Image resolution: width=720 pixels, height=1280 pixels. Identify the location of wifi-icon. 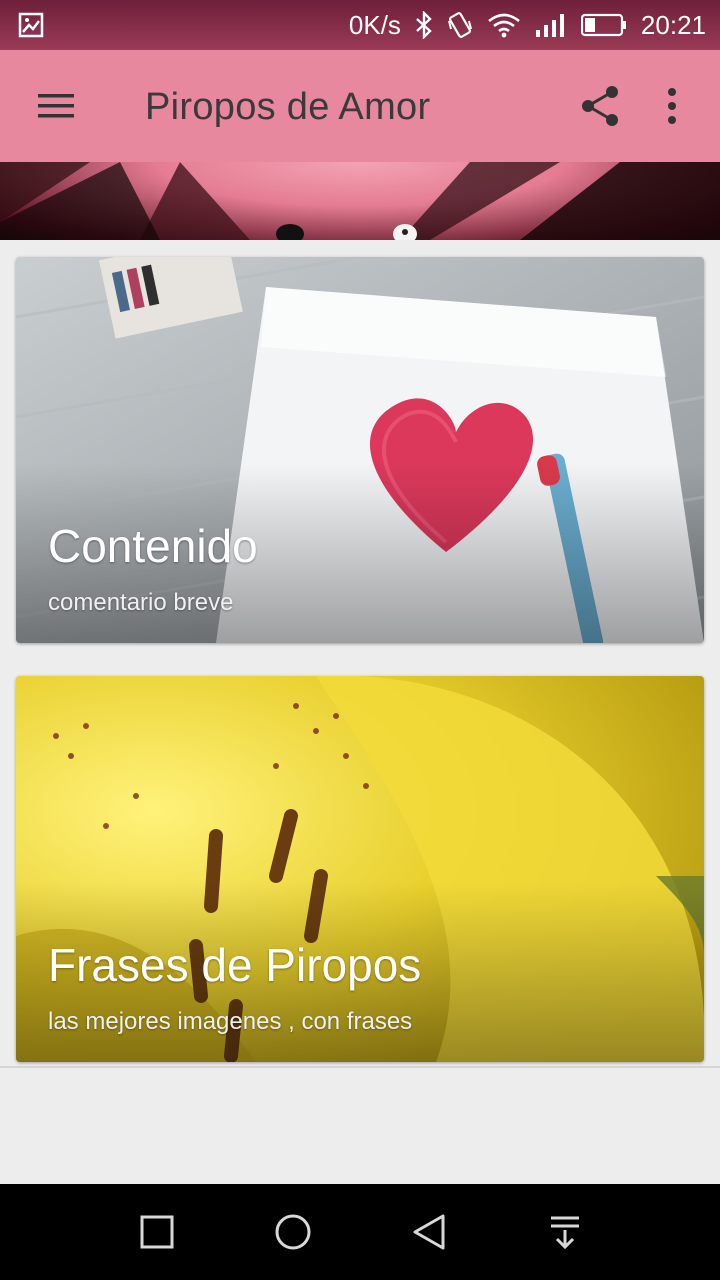
(504, 25).